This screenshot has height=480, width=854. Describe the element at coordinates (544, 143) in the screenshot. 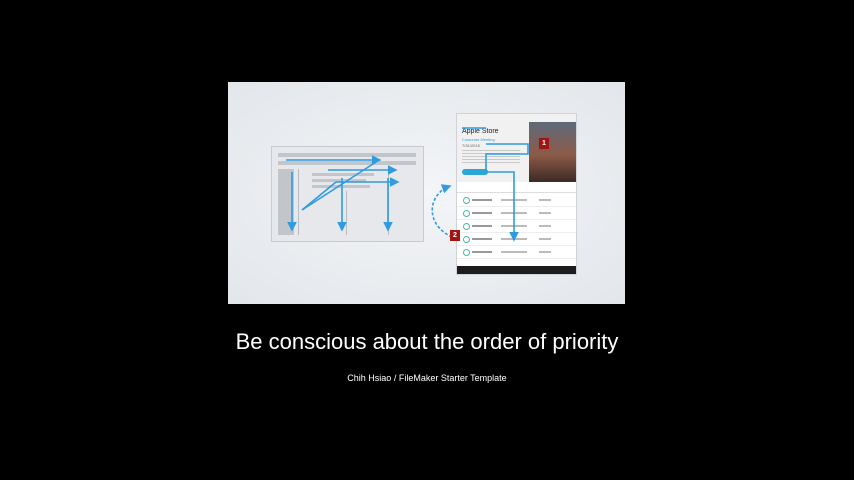

I see `badge-1: 1` at that location.